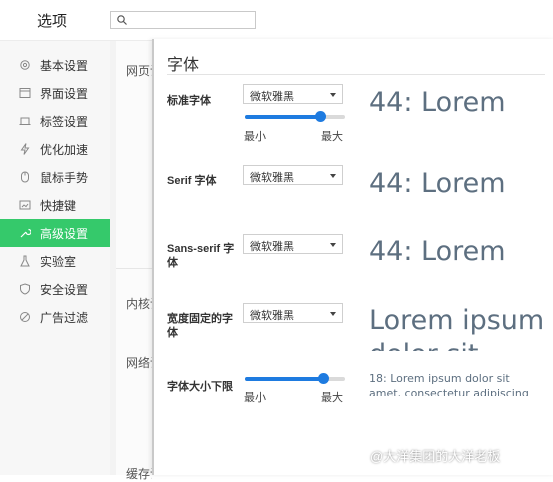 The height and width of the screenshot is (482, 553). What do you see at coordinates (58, 205) in the screenshot?
I see `sidebar-item-label: 快捷键` at bounding box center [58, 205].